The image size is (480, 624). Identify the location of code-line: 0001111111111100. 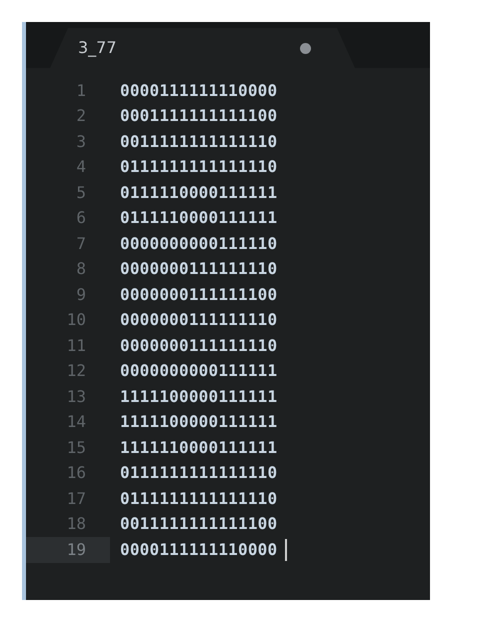
(199, 116).